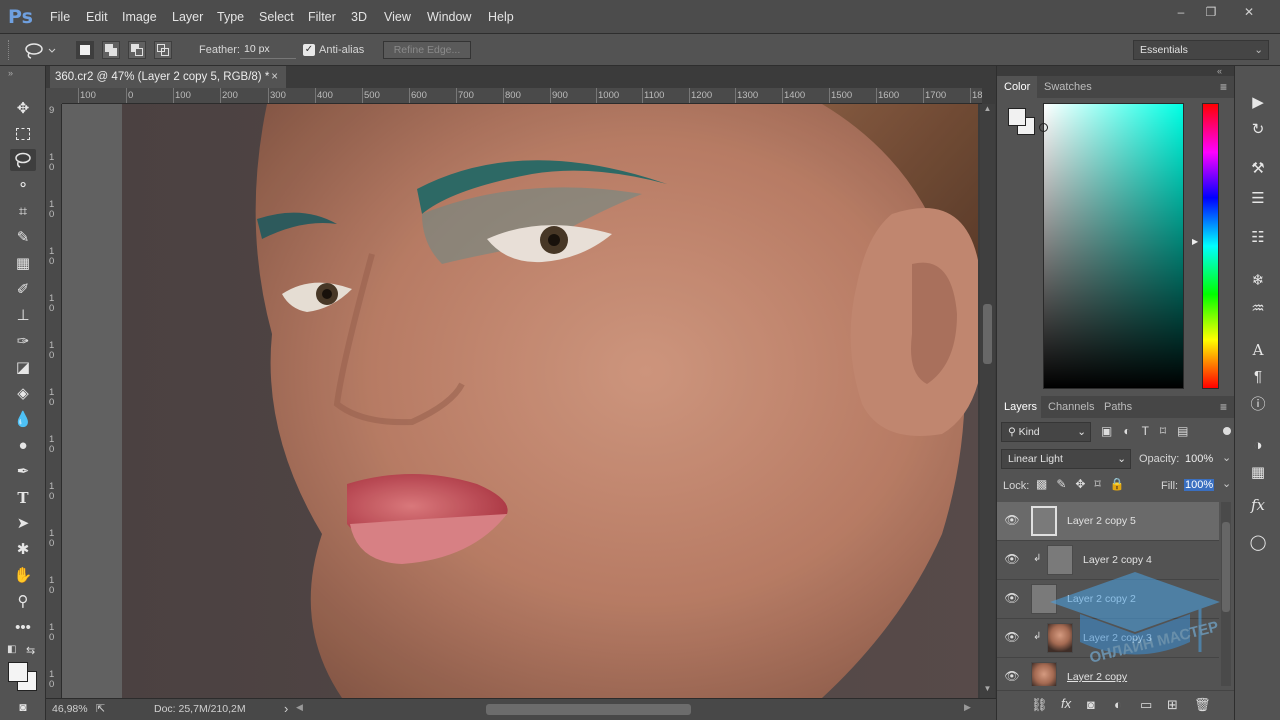 This screenshot has height=720, width=1280. What do you see at coordinates (23, 316) in the screenshot?
I see `clone-stamp-tool-icon: ⊥` at bounding box center [23, 316].